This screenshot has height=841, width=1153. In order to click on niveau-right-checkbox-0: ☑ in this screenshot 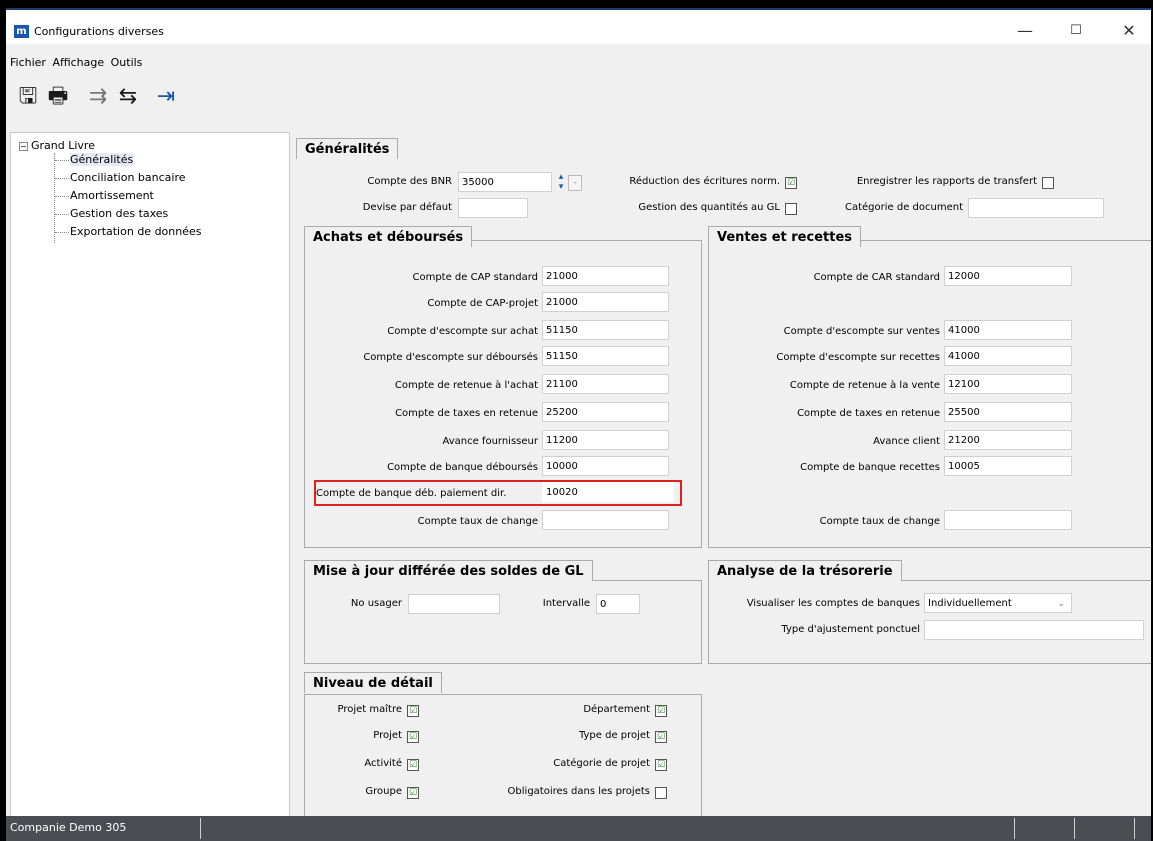, I will do `click(661, 711)`.